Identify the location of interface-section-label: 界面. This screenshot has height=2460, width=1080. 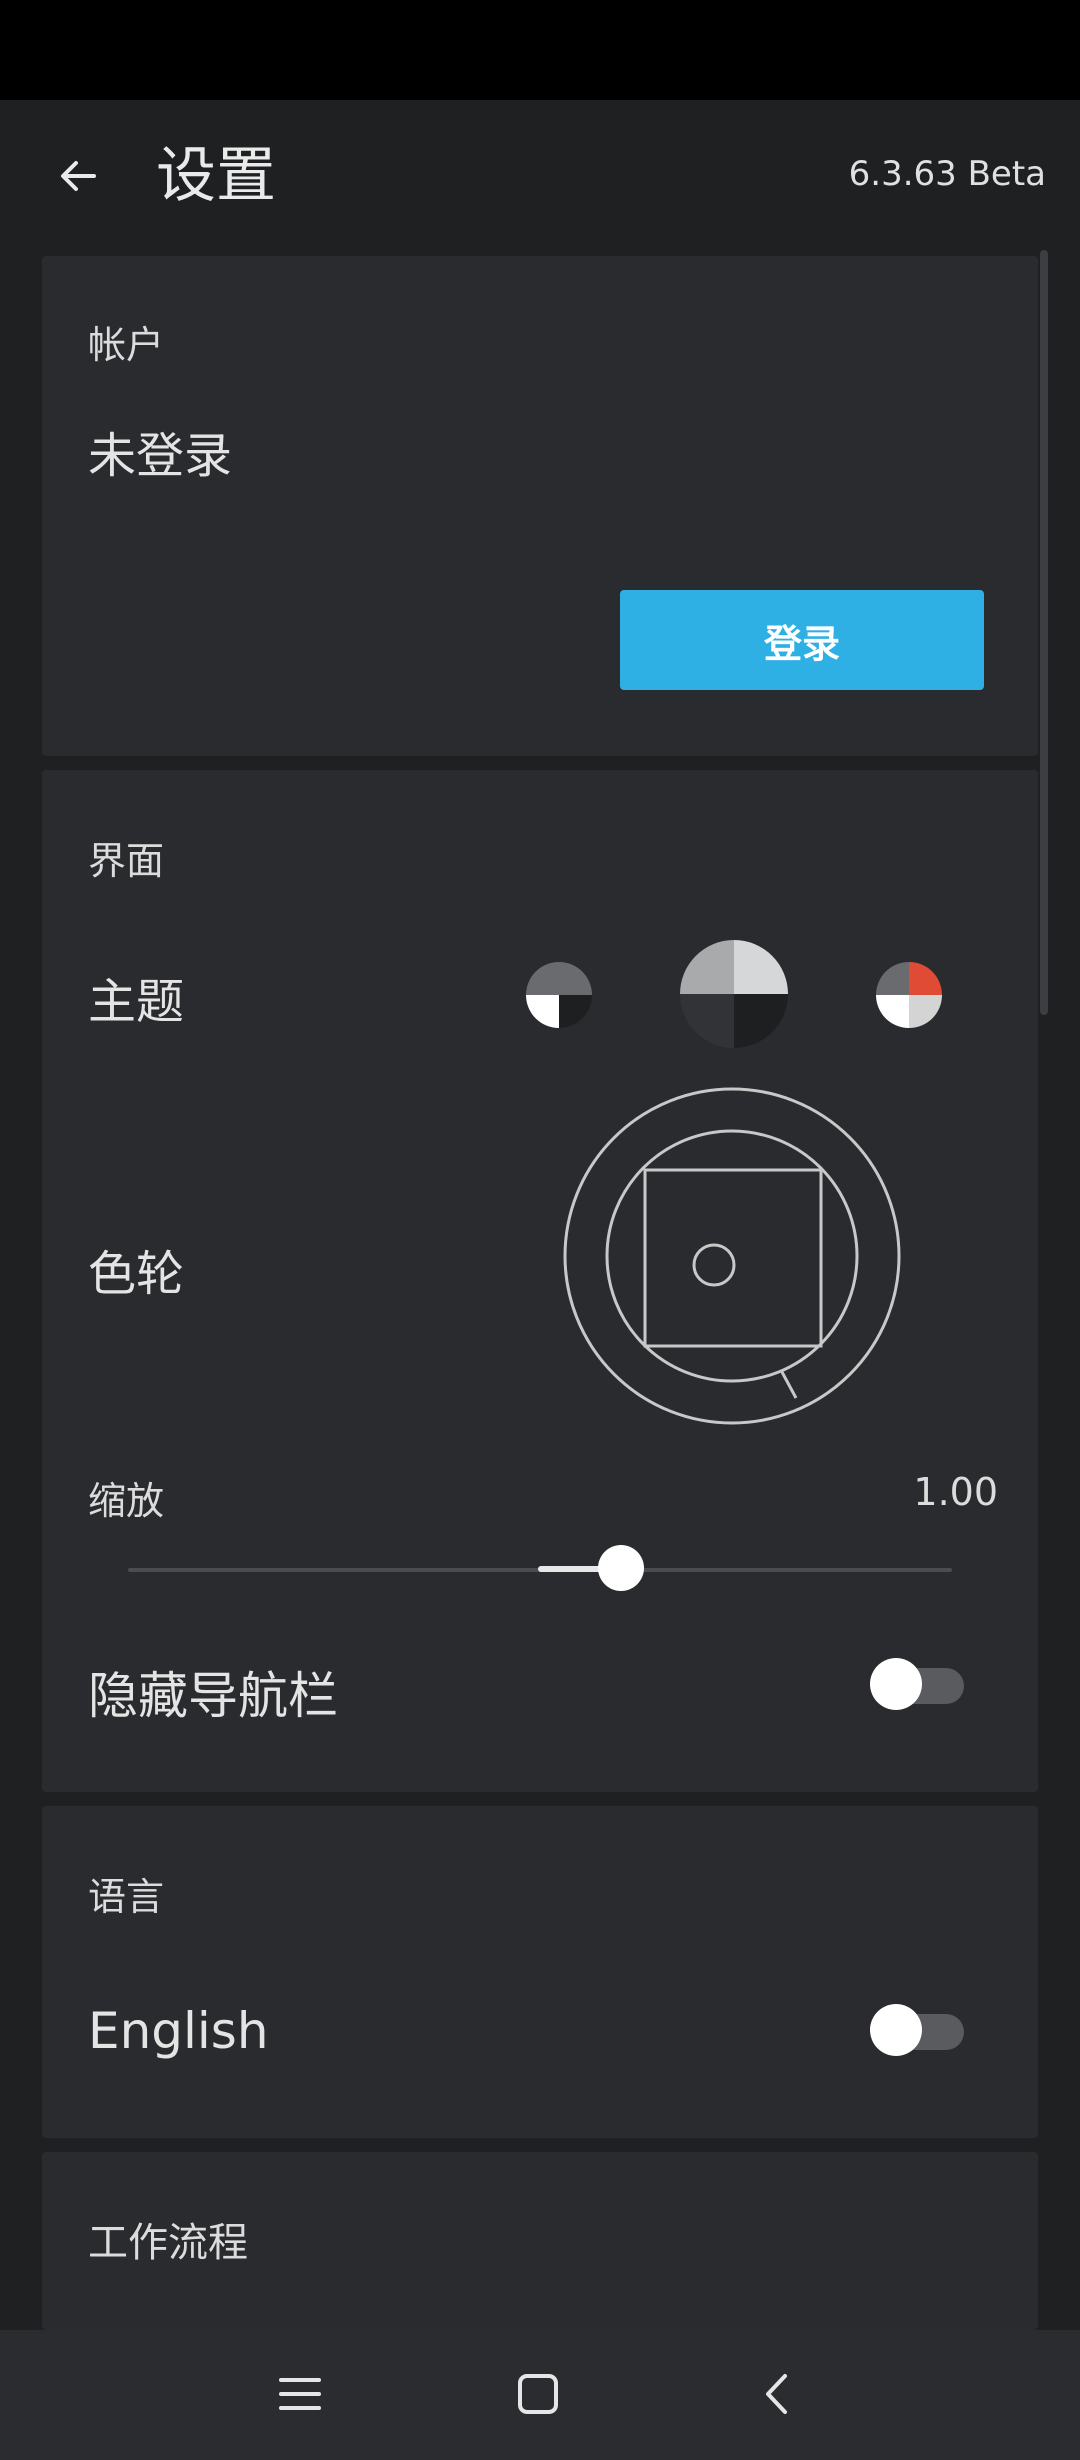
(126, 861).